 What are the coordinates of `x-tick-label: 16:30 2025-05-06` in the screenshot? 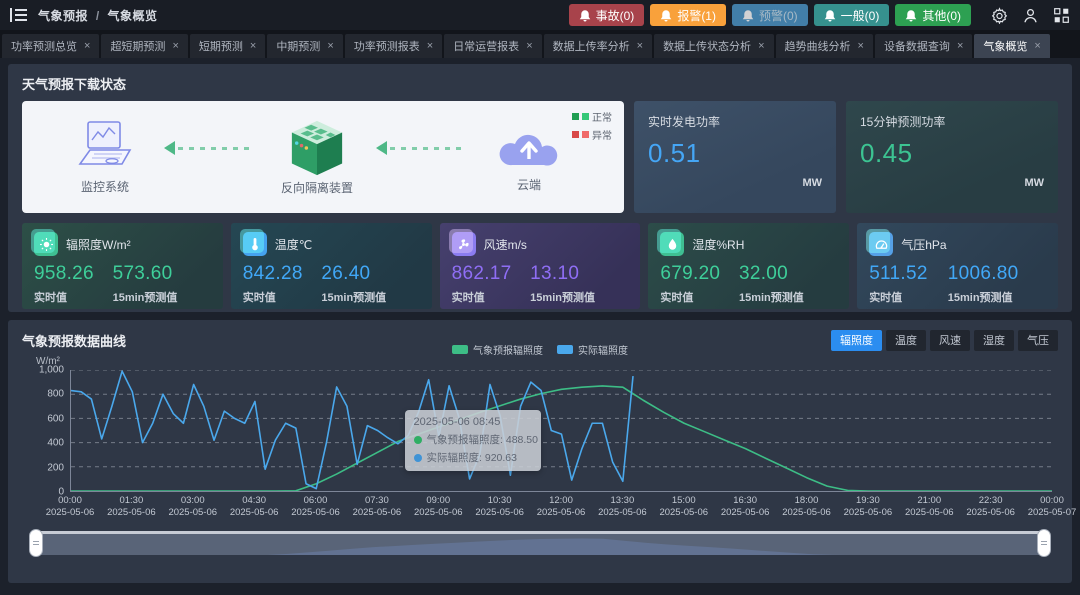 It's located at (745, 507).